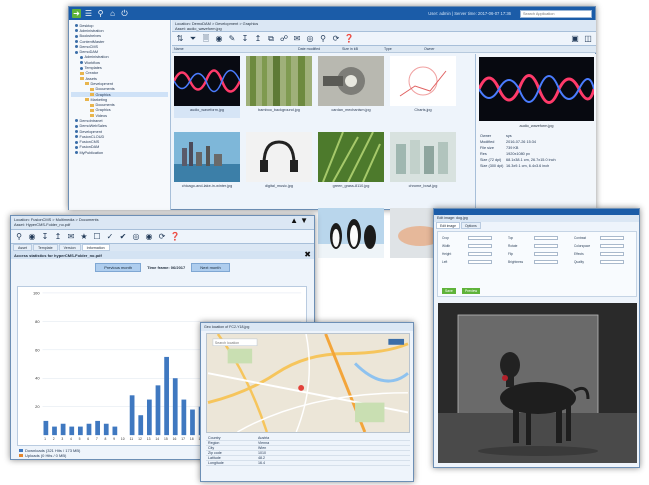  What do you see at coordinates (140, 439) in the screenshot?
I see `x-tick-label: 12` at bounding box center [140, 439].